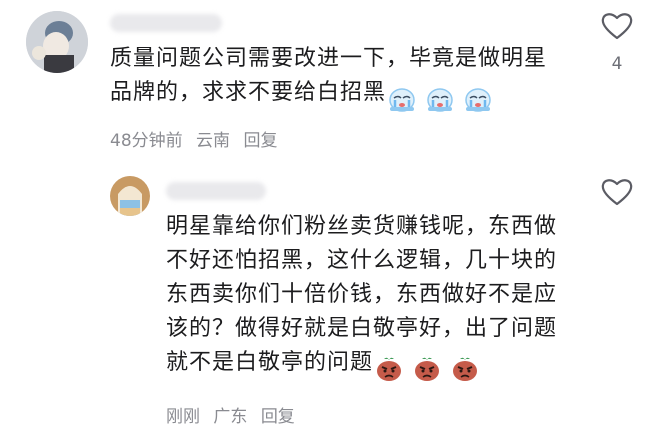 The height and width of the screenshot is (427, 660). Describe the element at coordinates (362, 96) in the screenshot. I see `comment-text-line: 品牌的，求求不要给白招黑` at that location.